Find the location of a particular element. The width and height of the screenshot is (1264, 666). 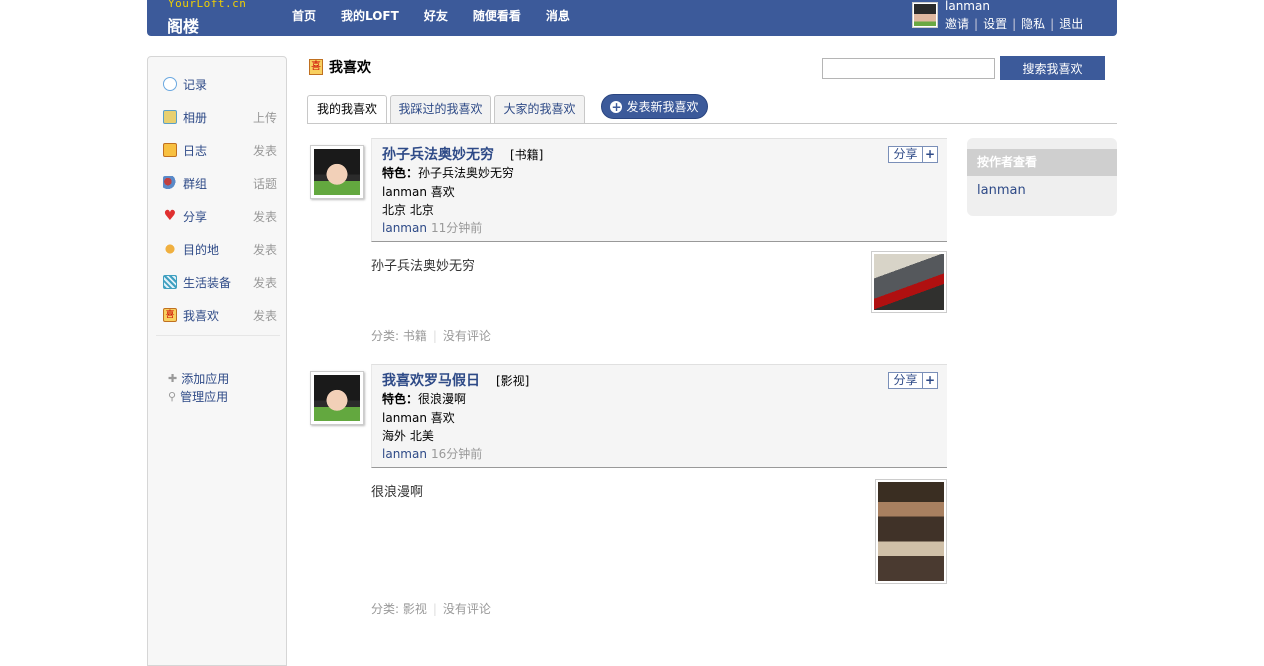

manage-app-link: ⚲ 管理应用 is located at coordinates (198, 396).